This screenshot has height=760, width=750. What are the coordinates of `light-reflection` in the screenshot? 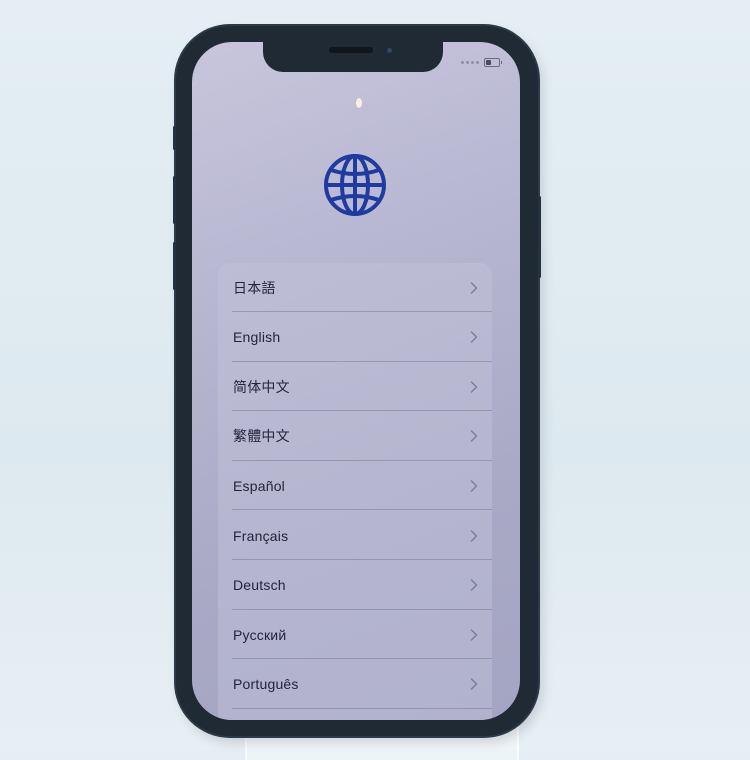 It's located at (359, 103).